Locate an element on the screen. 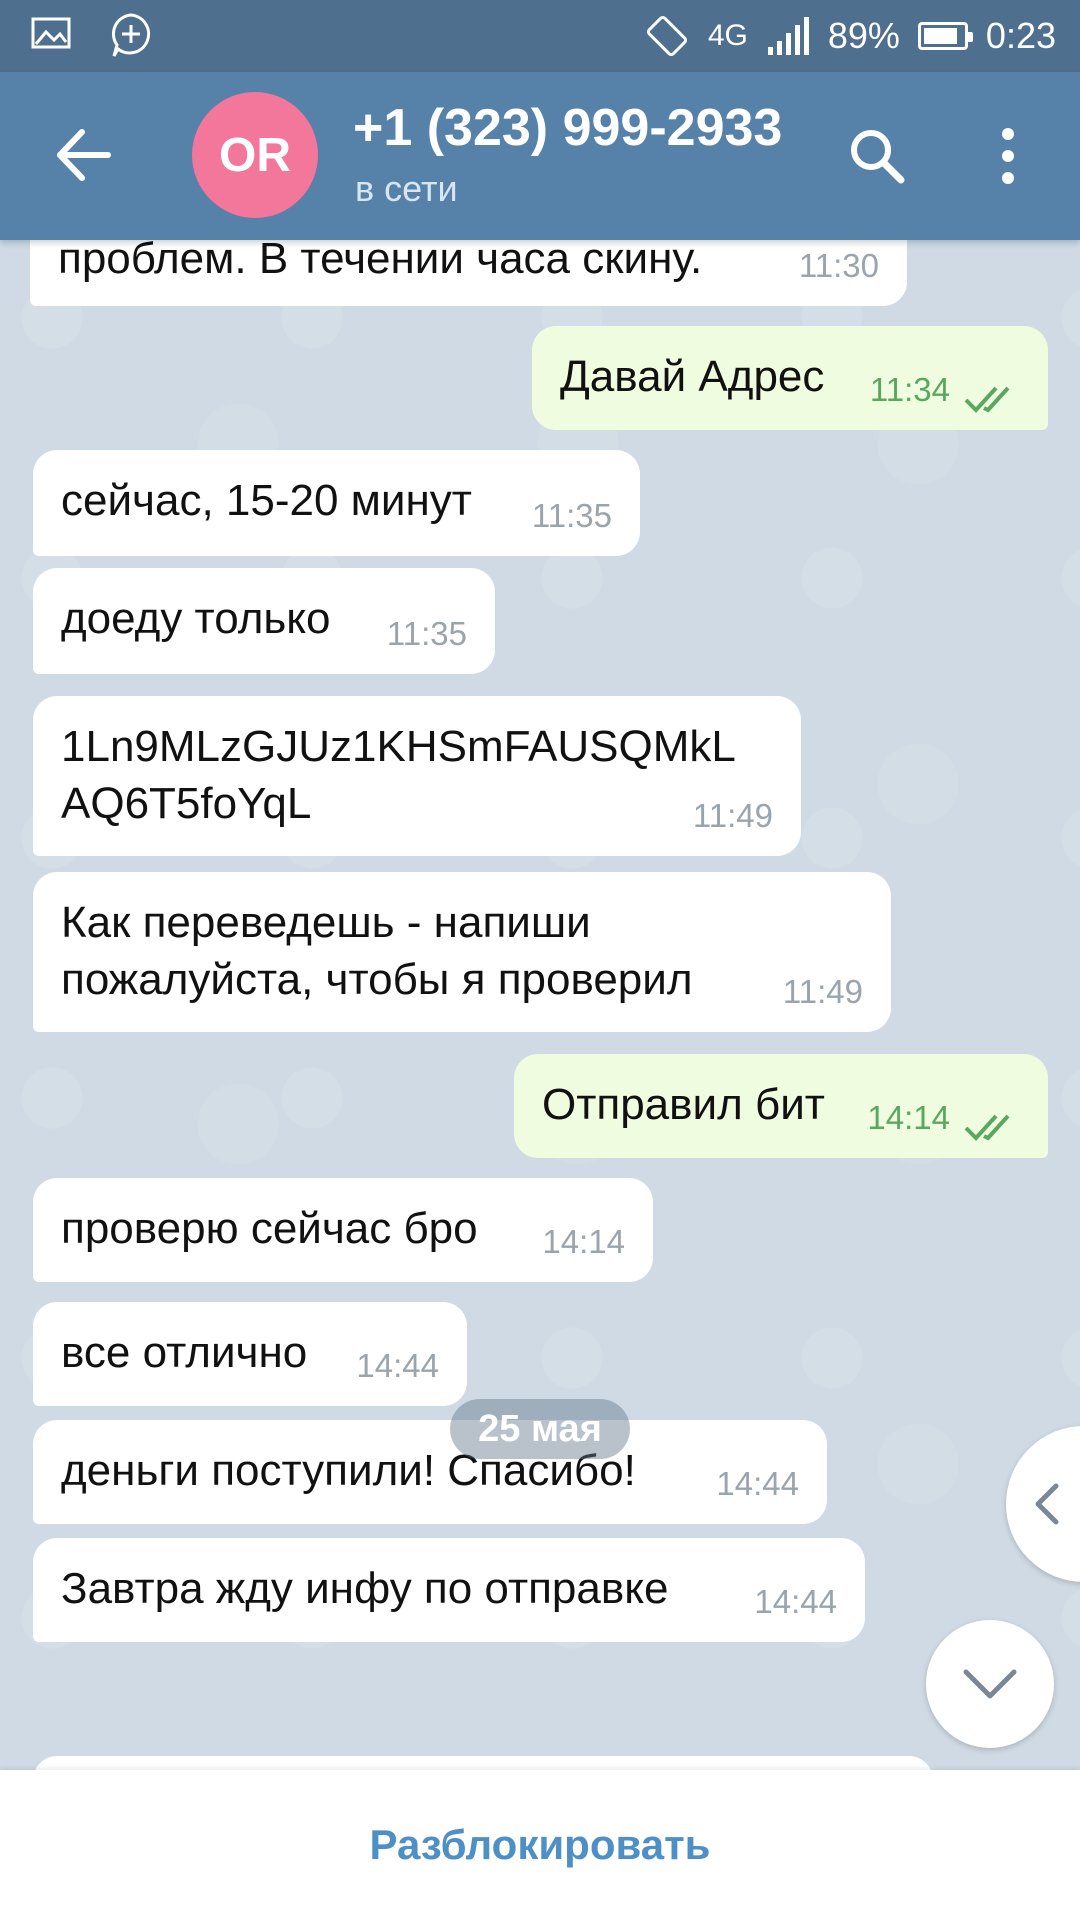  date-separator: 25 мая is located at coordinates (540, 1429).